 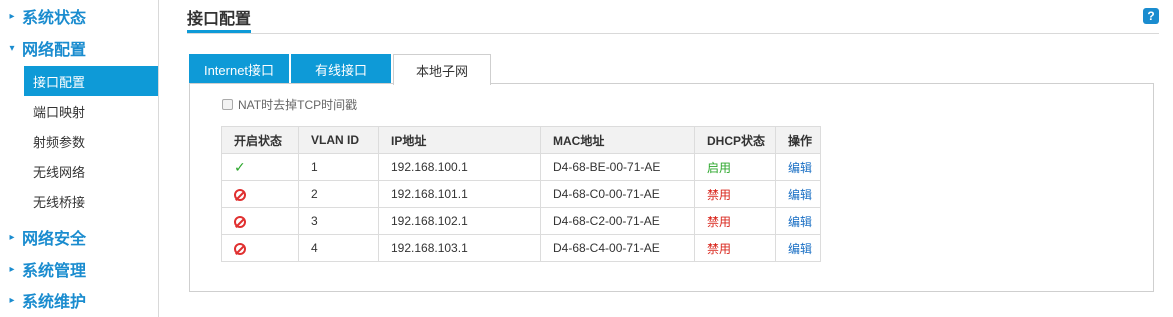 What do you see at coordinates (54, 18) in the screenshot?
I see `nav-group-label: 系统状态` at bounding box center [54, 18].